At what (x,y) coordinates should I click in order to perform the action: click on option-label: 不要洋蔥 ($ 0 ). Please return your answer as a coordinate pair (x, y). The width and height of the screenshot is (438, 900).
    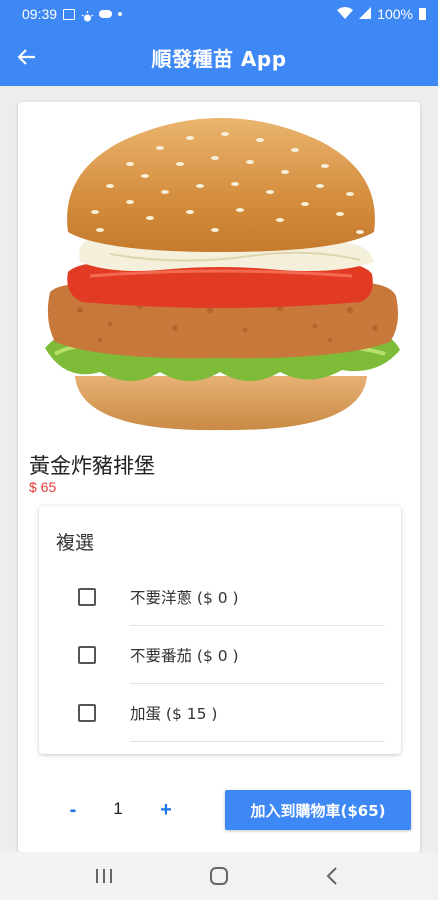
    Looking at the image, I should click on (184, 598).